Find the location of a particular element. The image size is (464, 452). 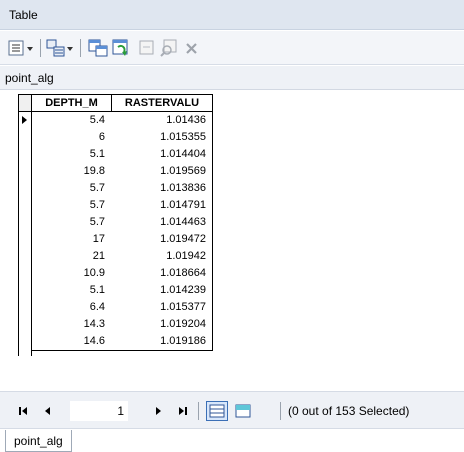

table-name: point_alg is located at coordinates (29, 78).